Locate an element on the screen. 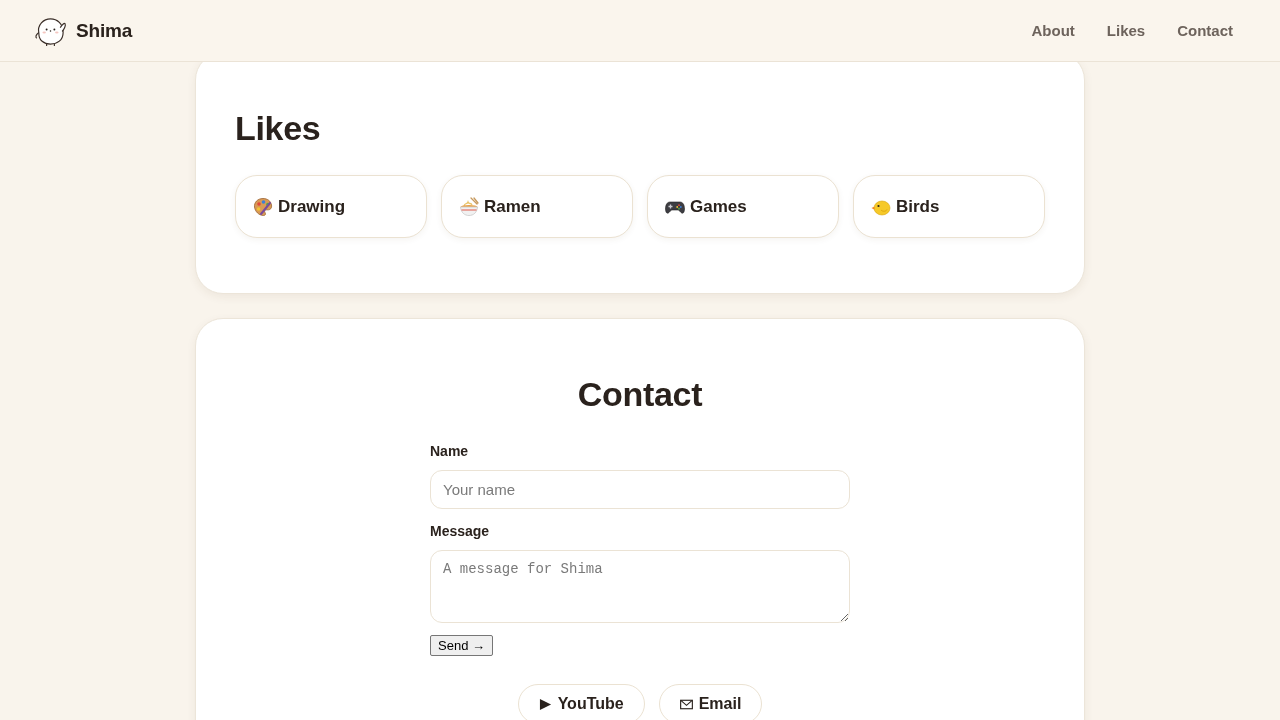  brand-name: Shima is located at coordinates (104, 30).